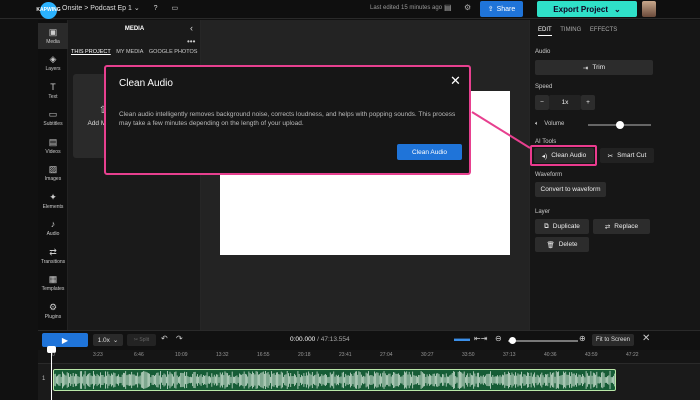 Image resolution: width=700 pixels, height=400 pixels. What do you see at coordinates (632, 155) in the screenshot?
I see `smart-cut-label: Smart Cut` at bounding box center [632, 155].